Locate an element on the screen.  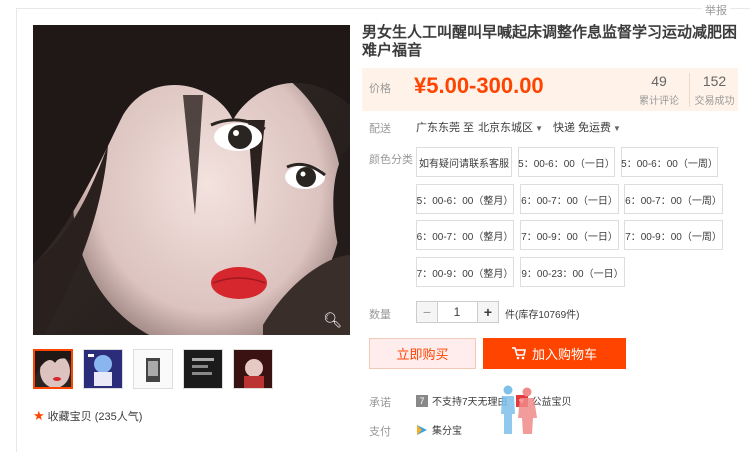
payment-label: 支付 is located at coordinates (380, 432).